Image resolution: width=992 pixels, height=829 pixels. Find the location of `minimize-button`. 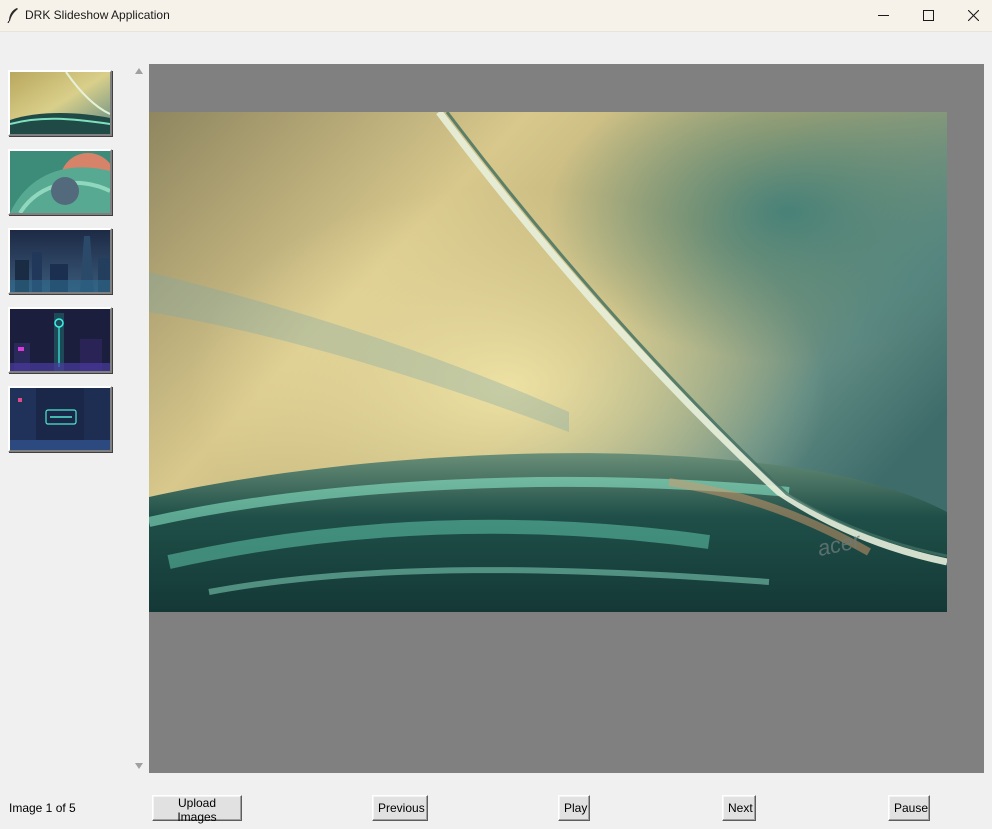

minimize-button is located at coordinates (883, 15).